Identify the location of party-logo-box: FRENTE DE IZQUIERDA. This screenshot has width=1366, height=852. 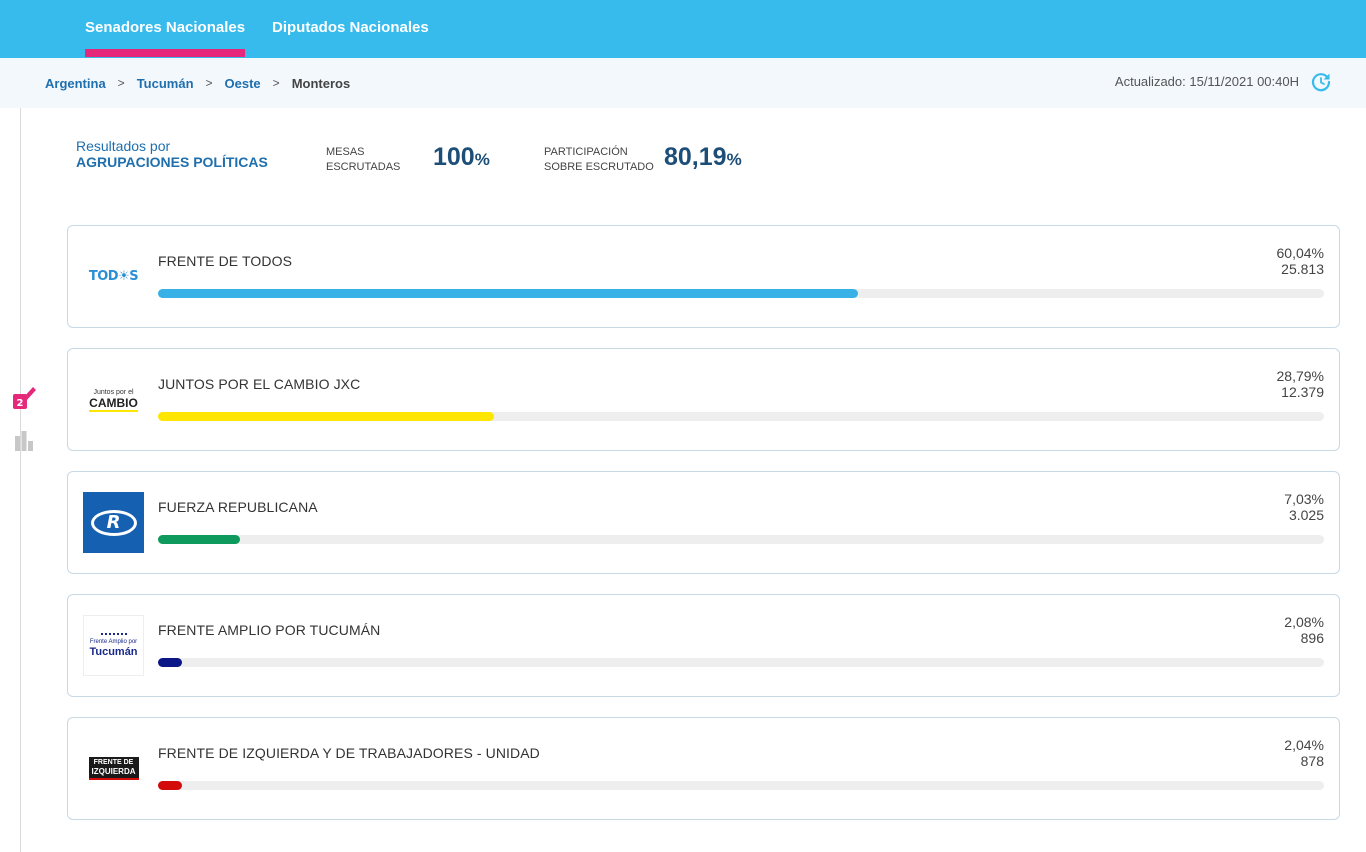
(113, 768).